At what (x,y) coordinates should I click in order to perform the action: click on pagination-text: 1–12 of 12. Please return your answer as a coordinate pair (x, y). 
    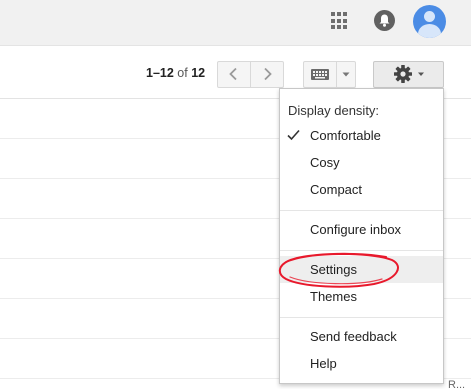
    Looking at the image, I should click on (175, 73).